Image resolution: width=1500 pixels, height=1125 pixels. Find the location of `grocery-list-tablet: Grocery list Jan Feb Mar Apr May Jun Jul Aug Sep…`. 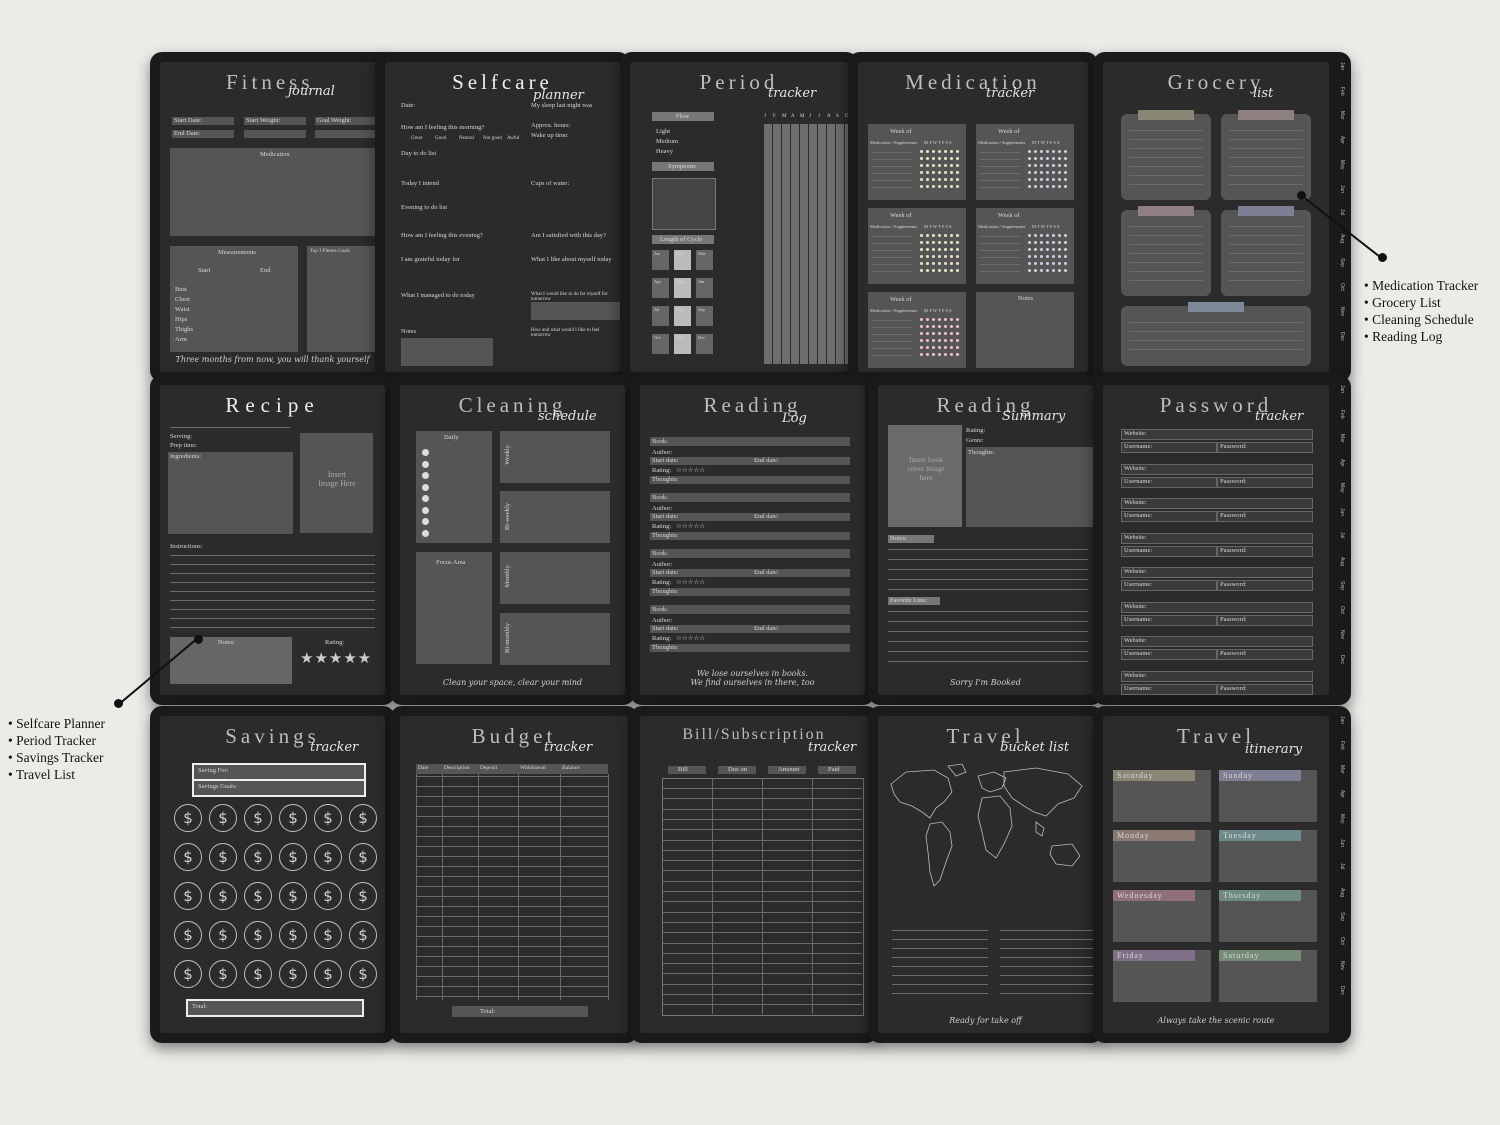

grocery-list-tablet: Grocery list Jan Feb Mar Apr May Jun Jul Aug Sep… is located at coordinates (1222, 217).